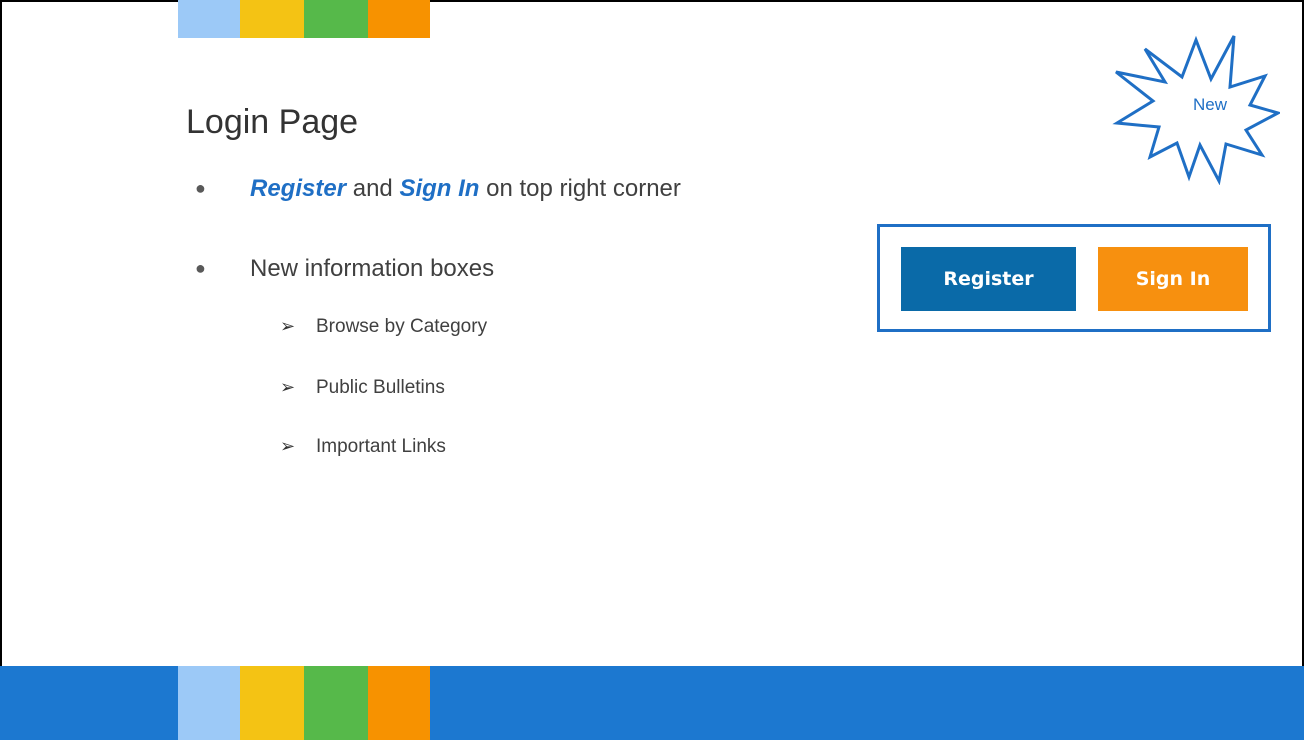 This screenshot has width=1304, height=740. I want to click on sub-item-public-bulletins: ➢ Public Bulletins, so click(362, 388).